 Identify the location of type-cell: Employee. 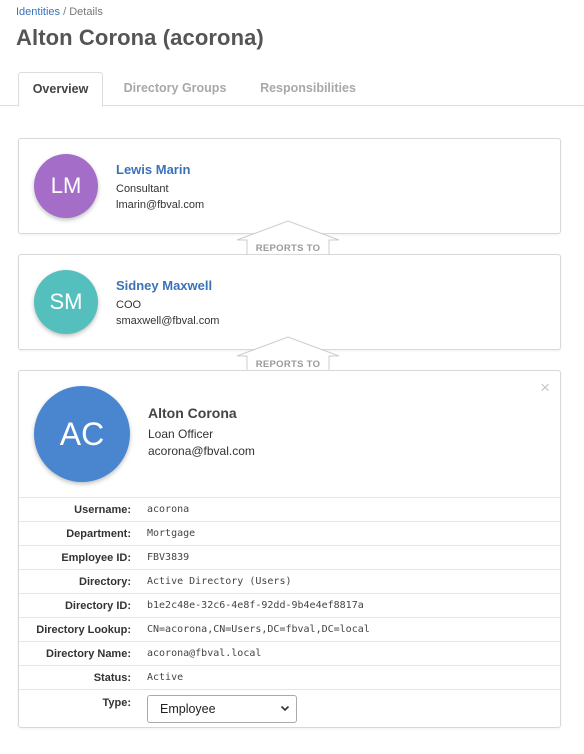
(345, 708).